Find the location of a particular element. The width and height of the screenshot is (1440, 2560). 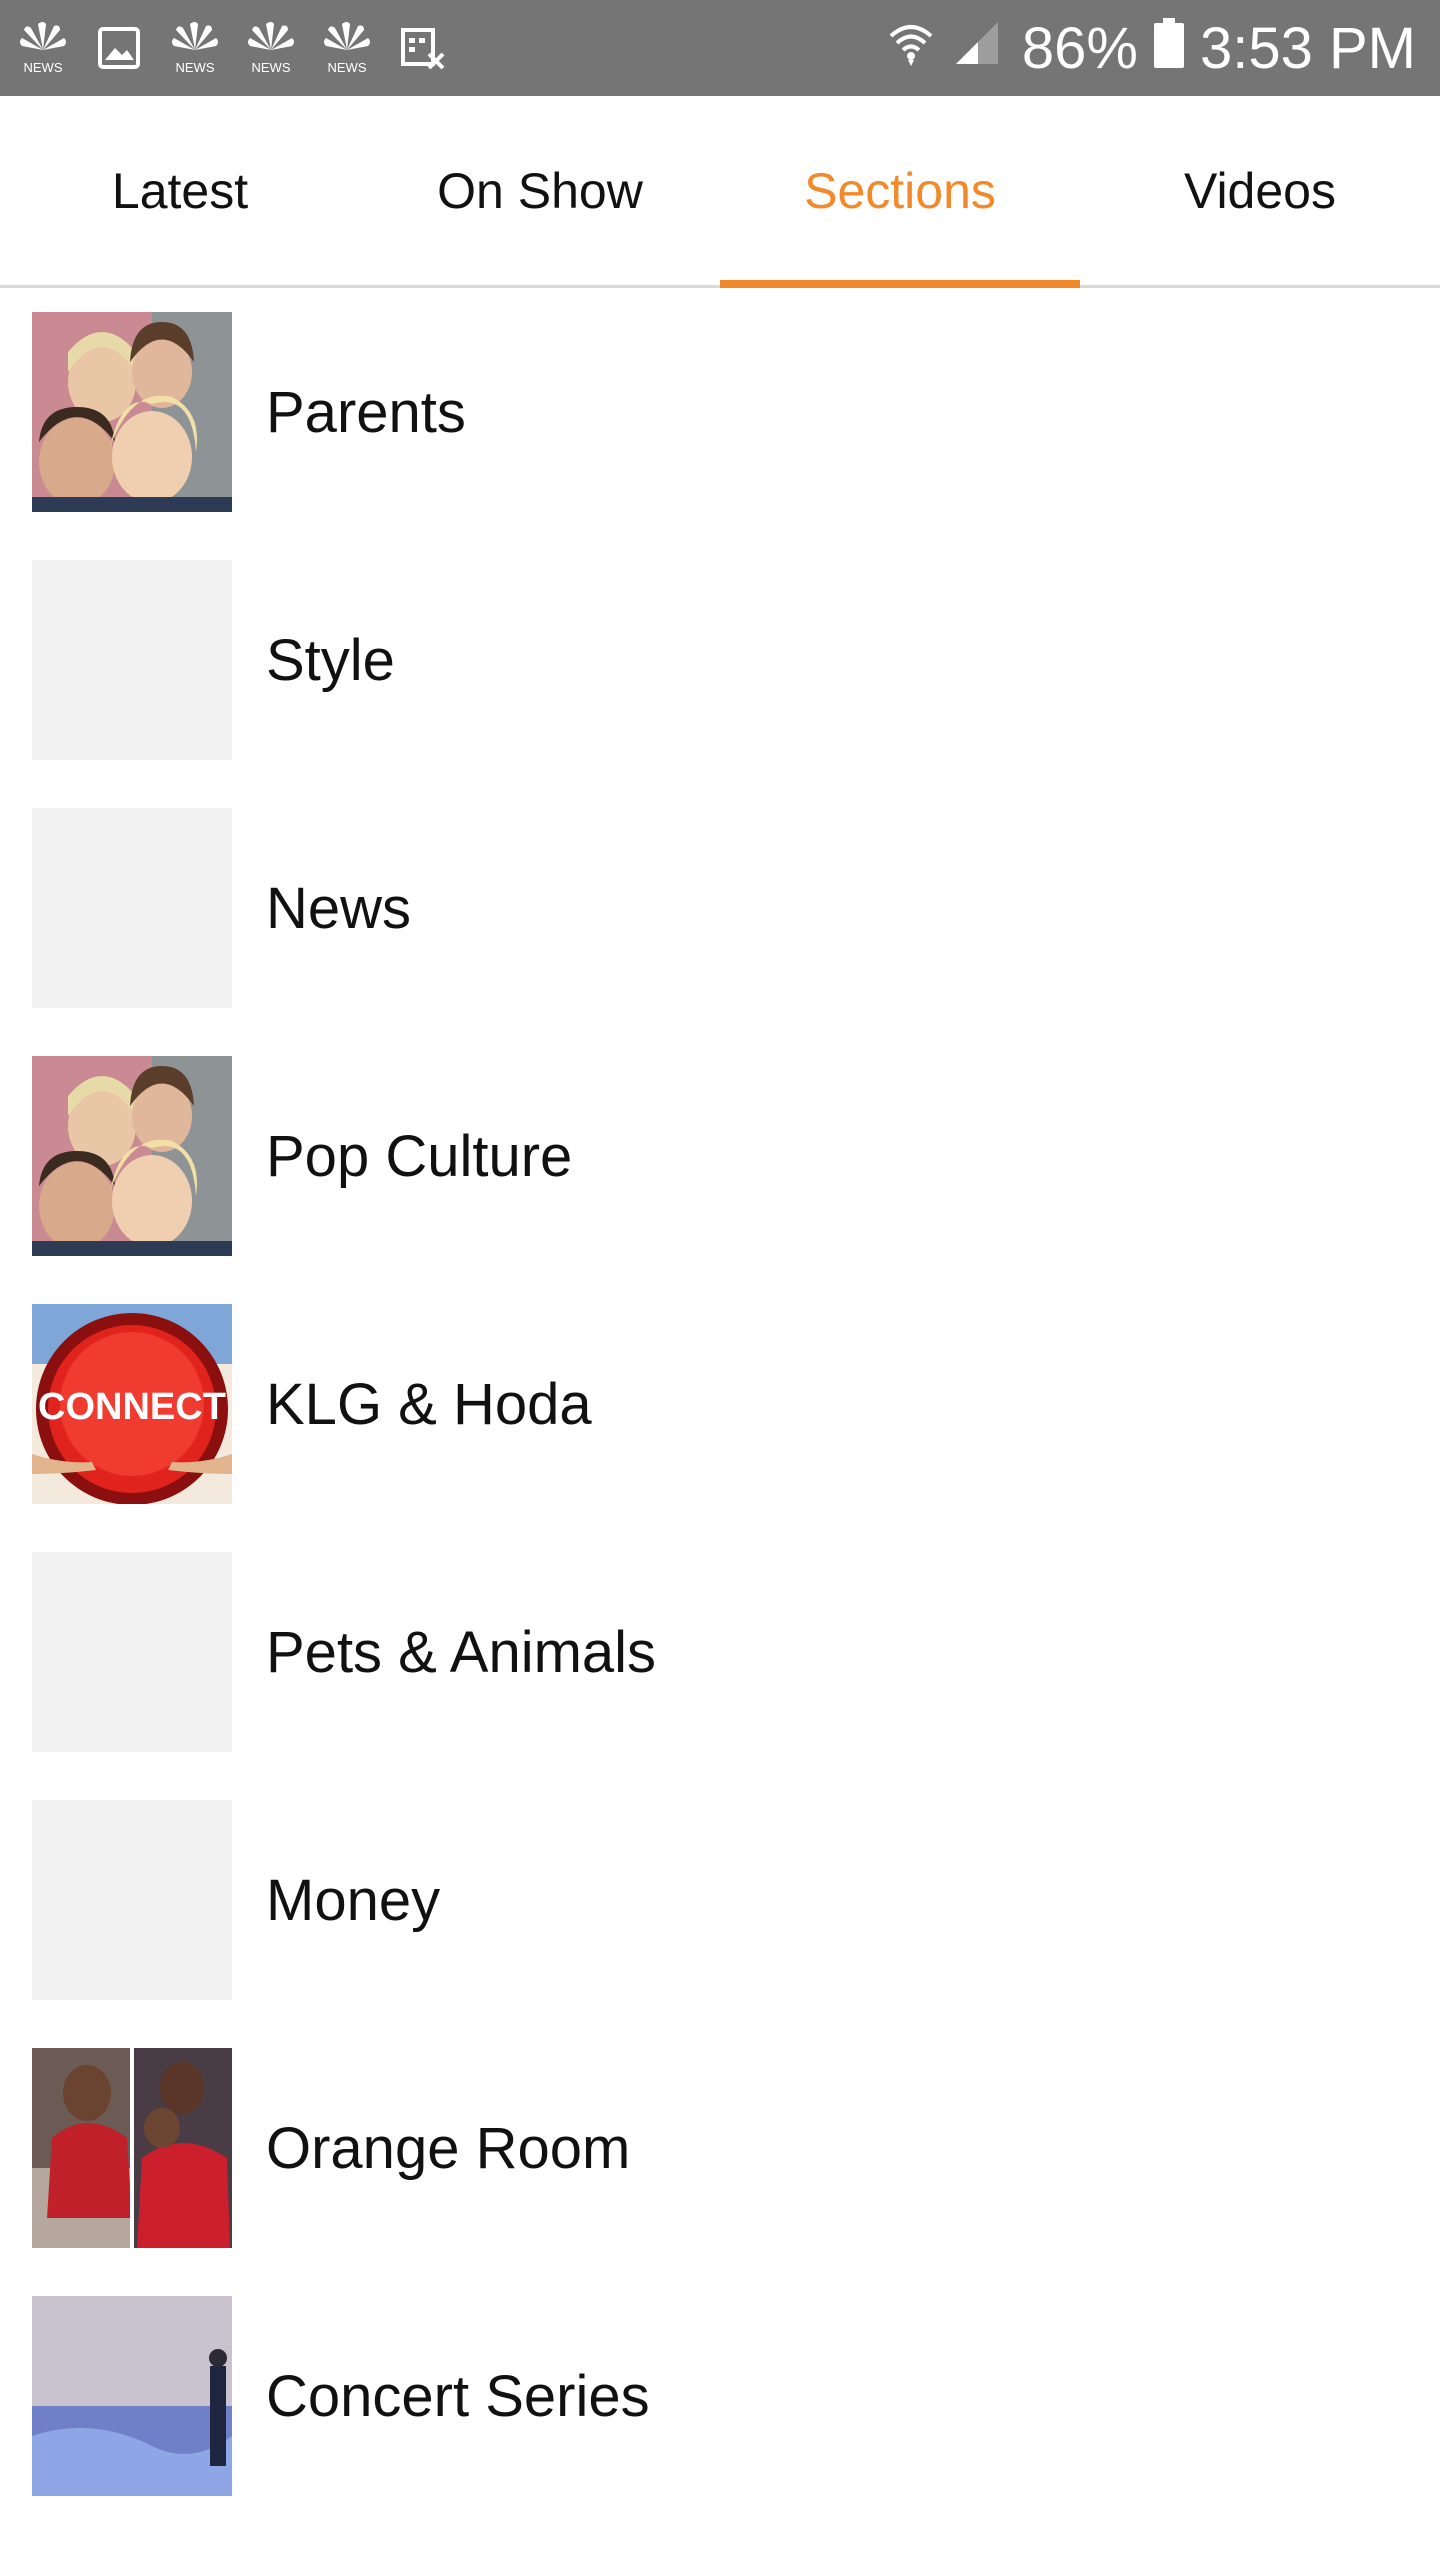

section-label: Parents is located at coordinates (366, 412).